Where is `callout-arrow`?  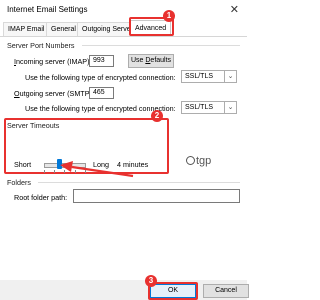 callout-arrow is located at coordinates (97, 169).